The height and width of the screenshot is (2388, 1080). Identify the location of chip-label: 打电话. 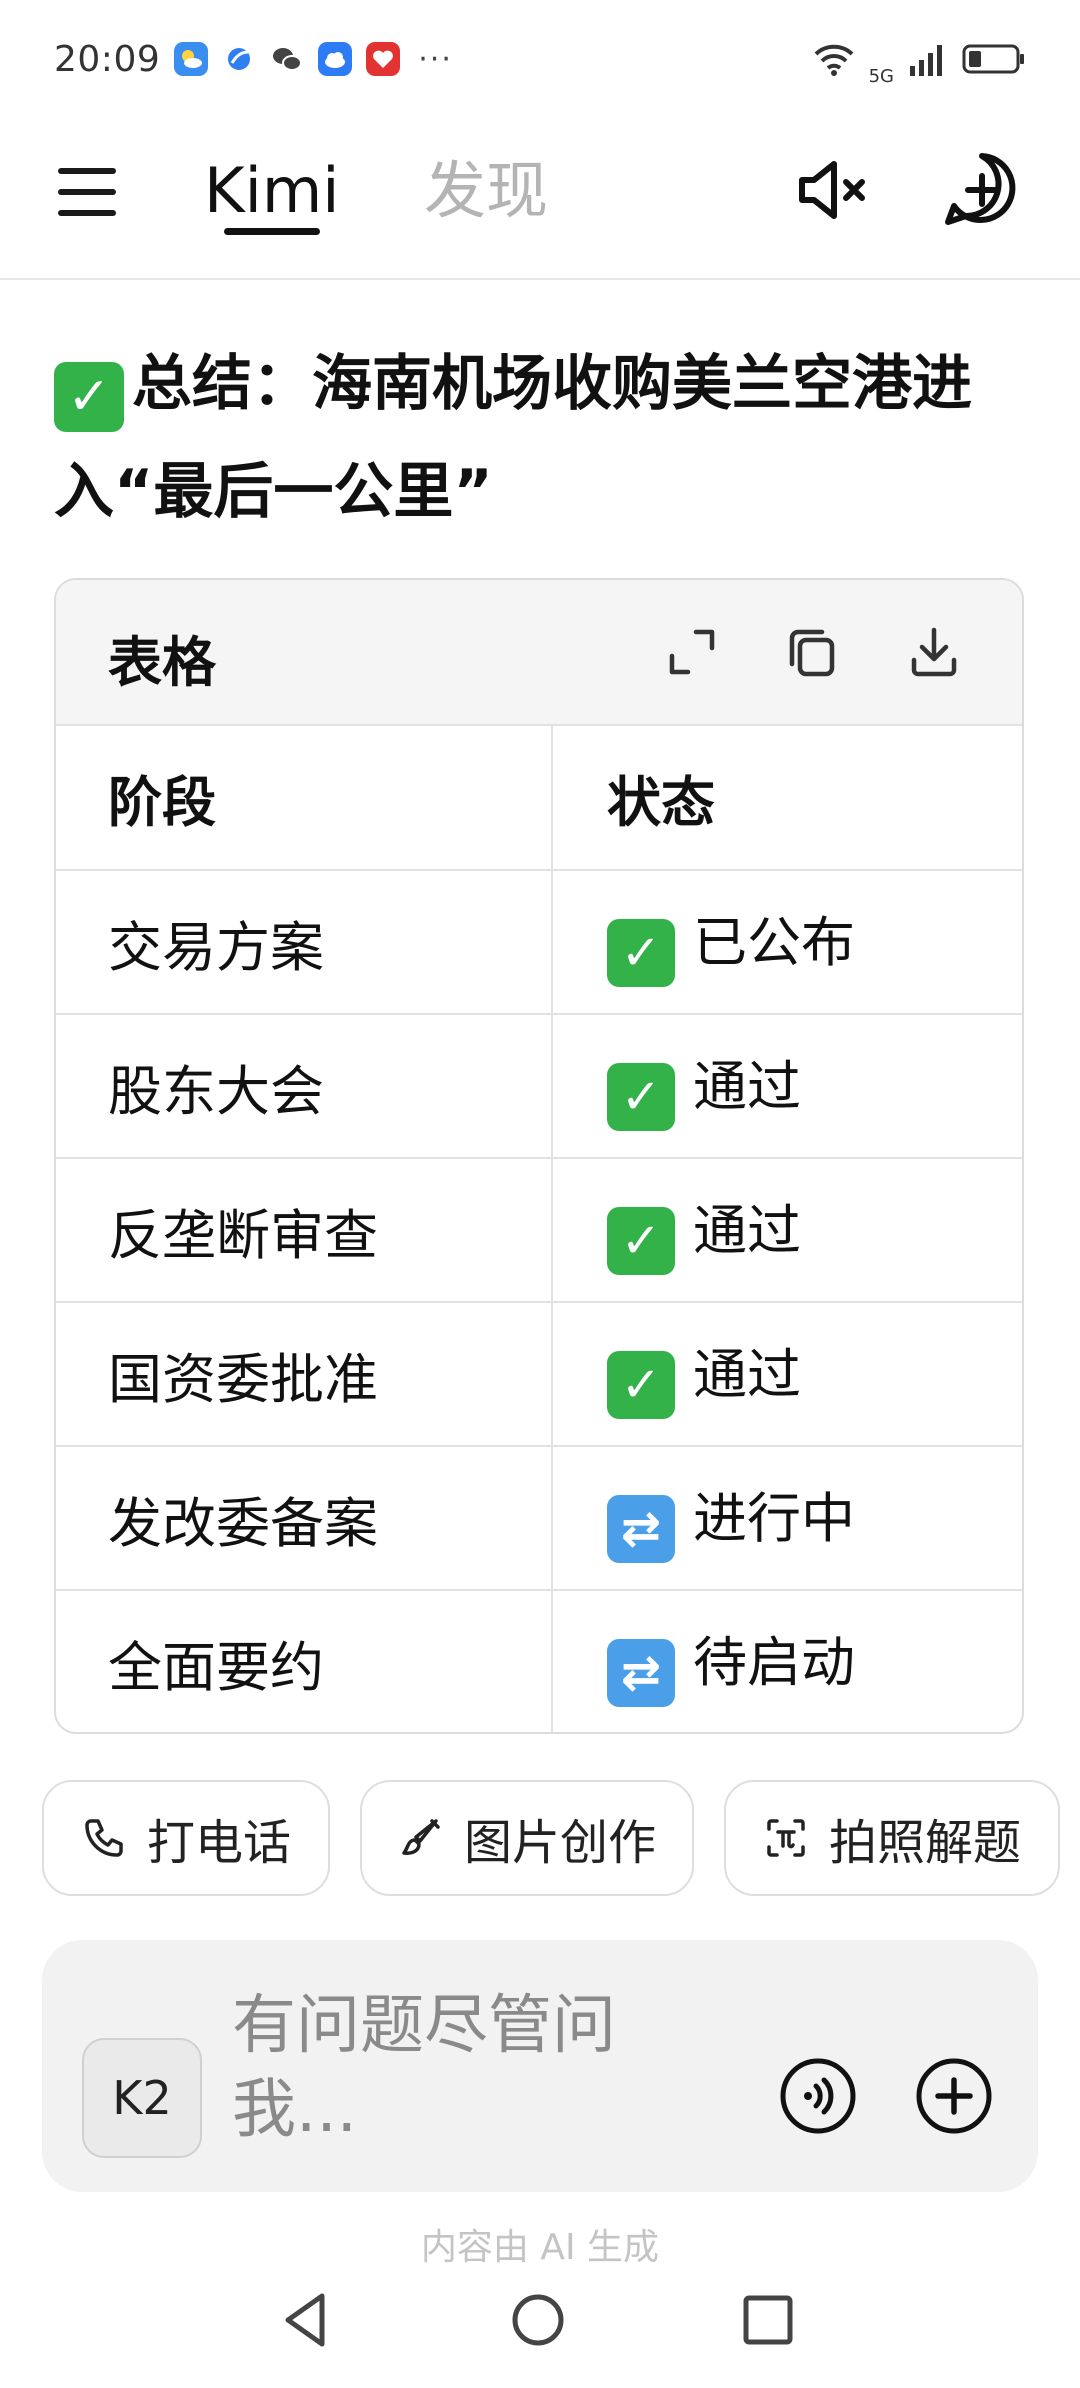
(218, 1843).